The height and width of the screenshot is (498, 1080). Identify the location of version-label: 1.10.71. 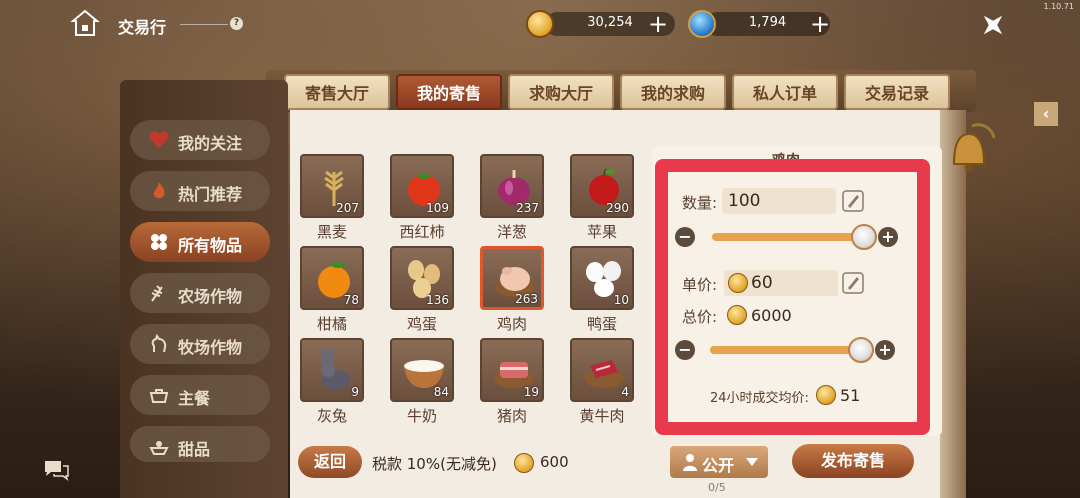
(1058, 6).